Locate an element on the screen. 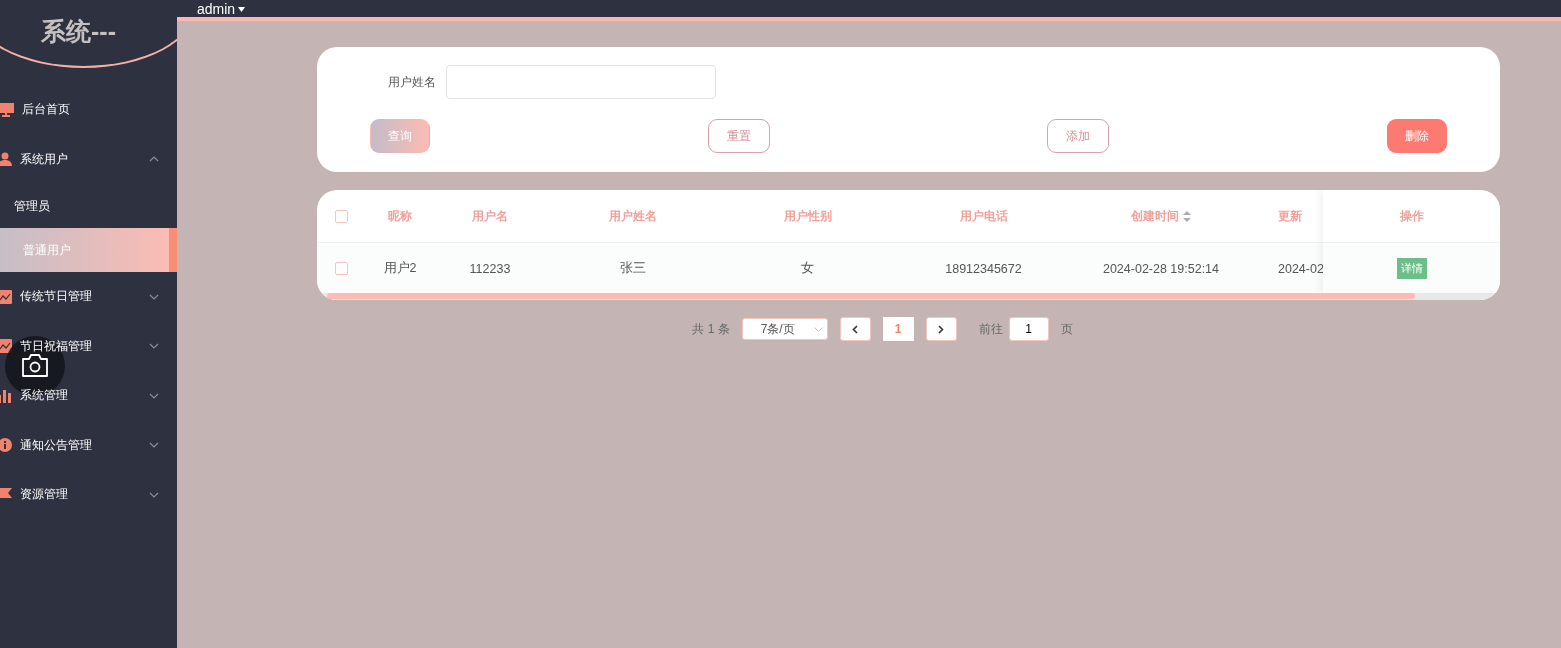 This screenshot has width=1561, height=648. page-size-select: 7条/页 is located at coordinates (784, 329).